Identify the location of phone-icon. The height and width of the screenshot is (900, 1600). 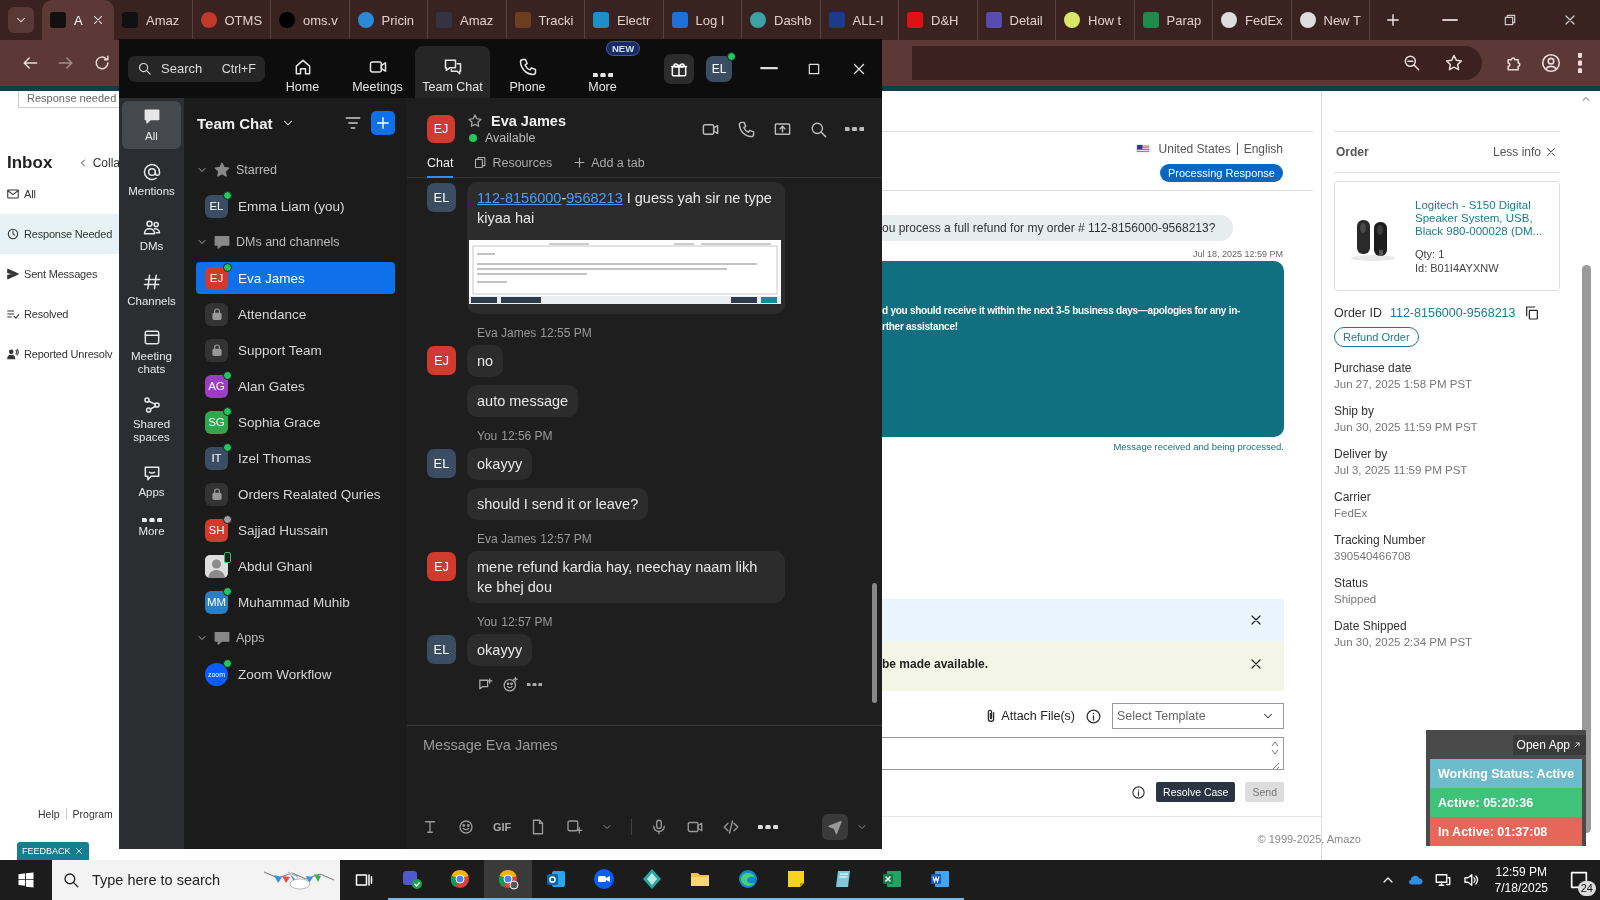
(746, 129).